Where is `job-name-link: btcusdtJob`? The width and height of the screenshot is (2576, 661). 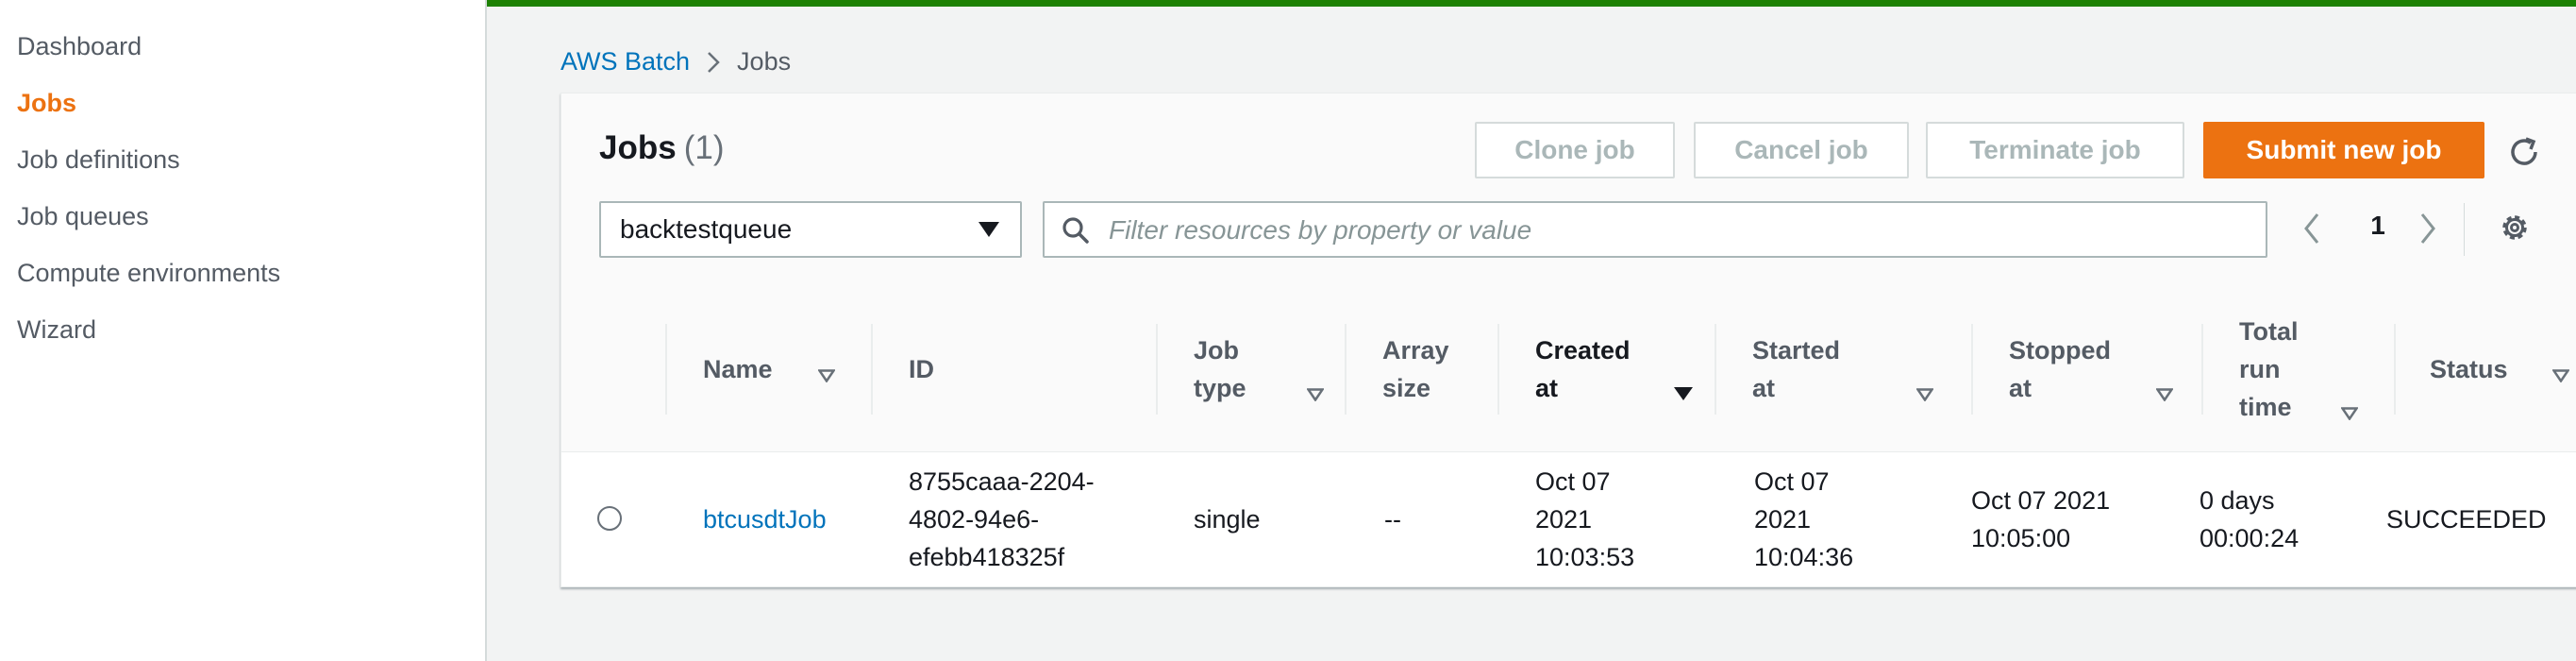 job-name-link: btcusdtJob is located at coordinates (765, 519).